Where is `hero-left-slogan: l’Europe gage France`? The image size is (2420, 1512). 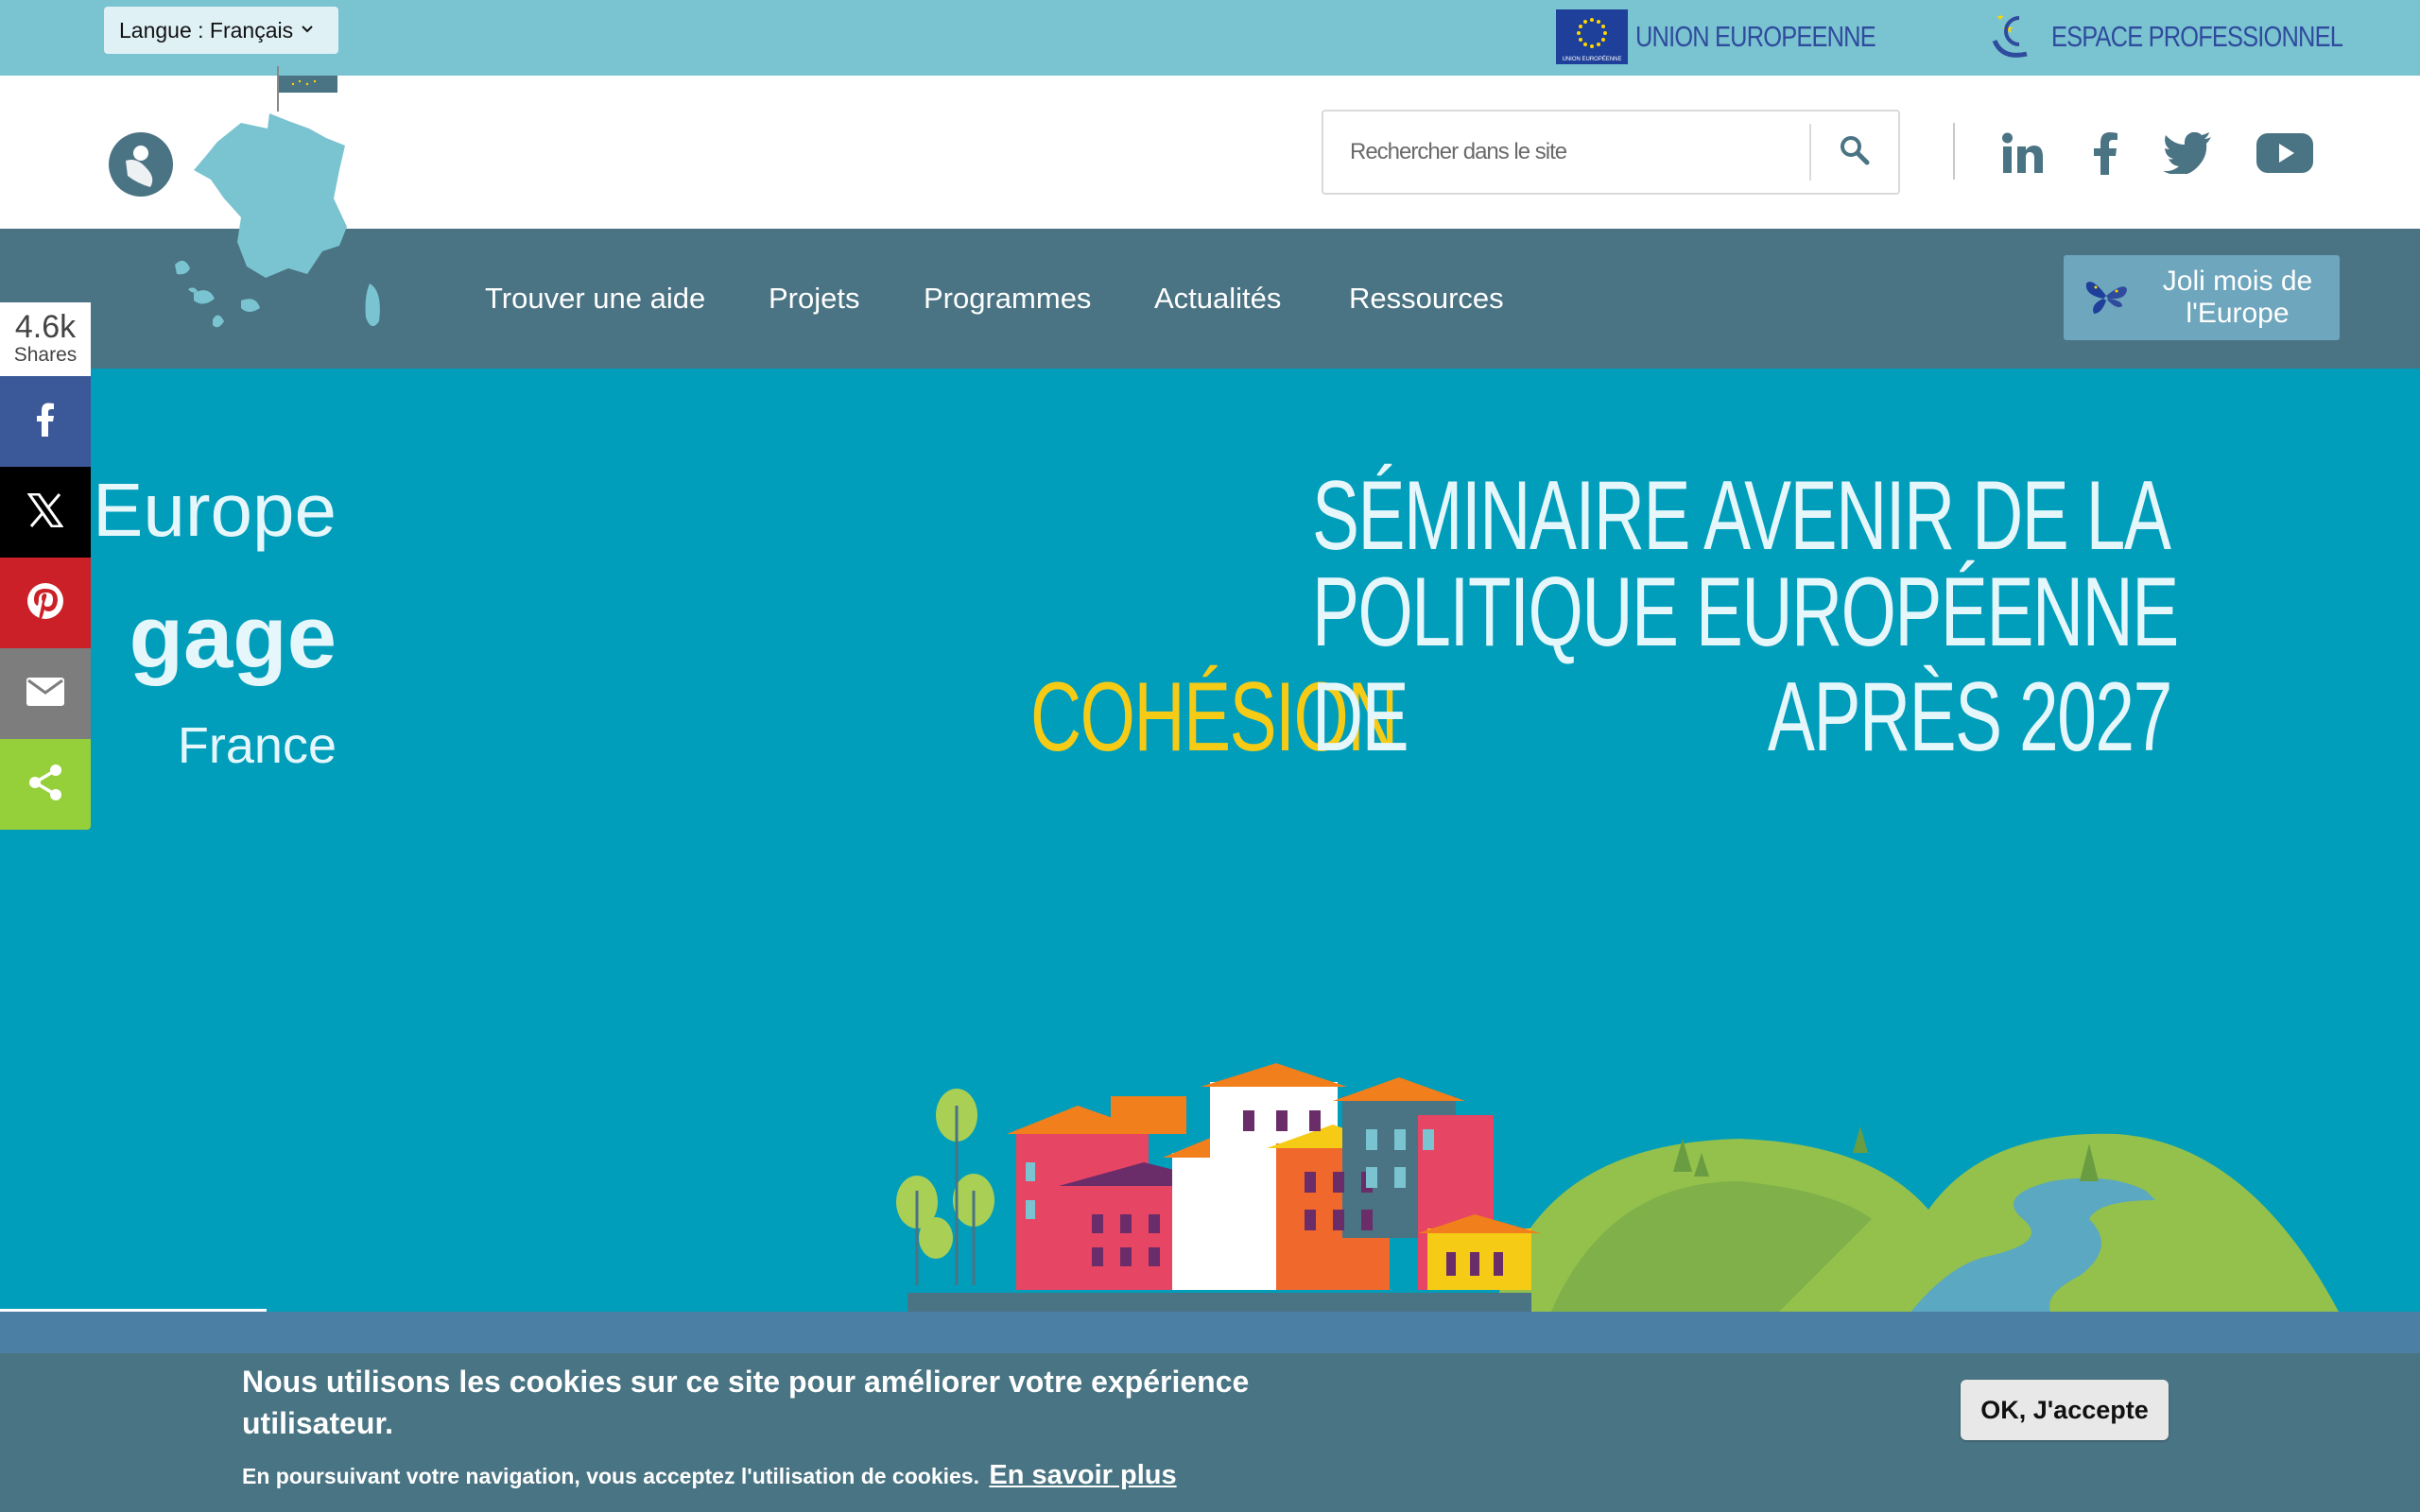 hero-left-slogan: l’Europe gage France is located at coordinates (223, 624).